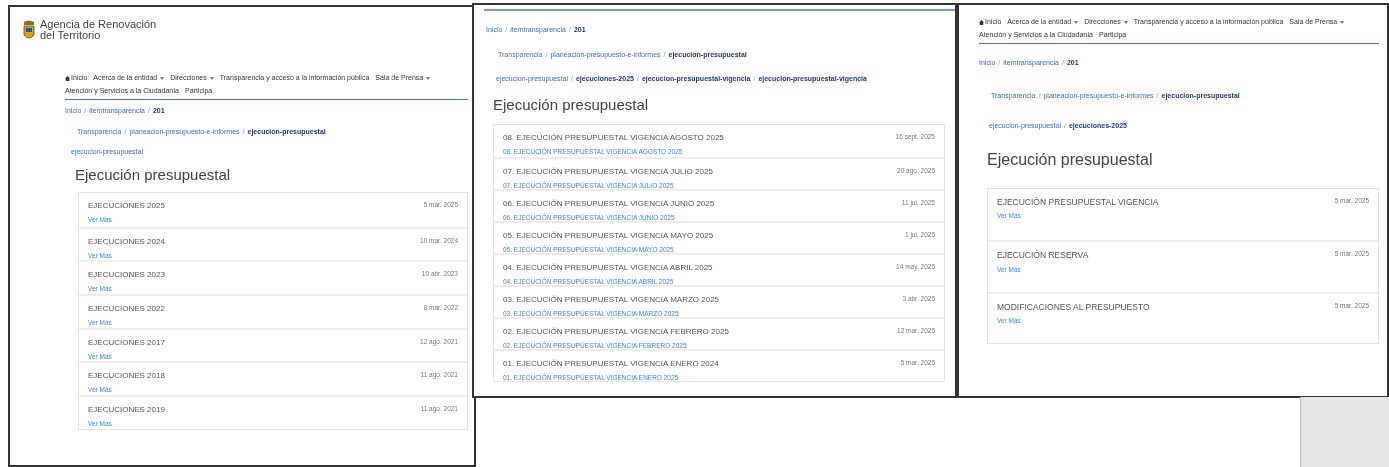 The height and width of the screenshot is (467, 1389). Describe the element at coordinates (611, 364) in the screenshot. I see `item-title: 01. EJECUCIÓN PRESUPUESTAL VIGENCIA ENERO 2024` at that location.